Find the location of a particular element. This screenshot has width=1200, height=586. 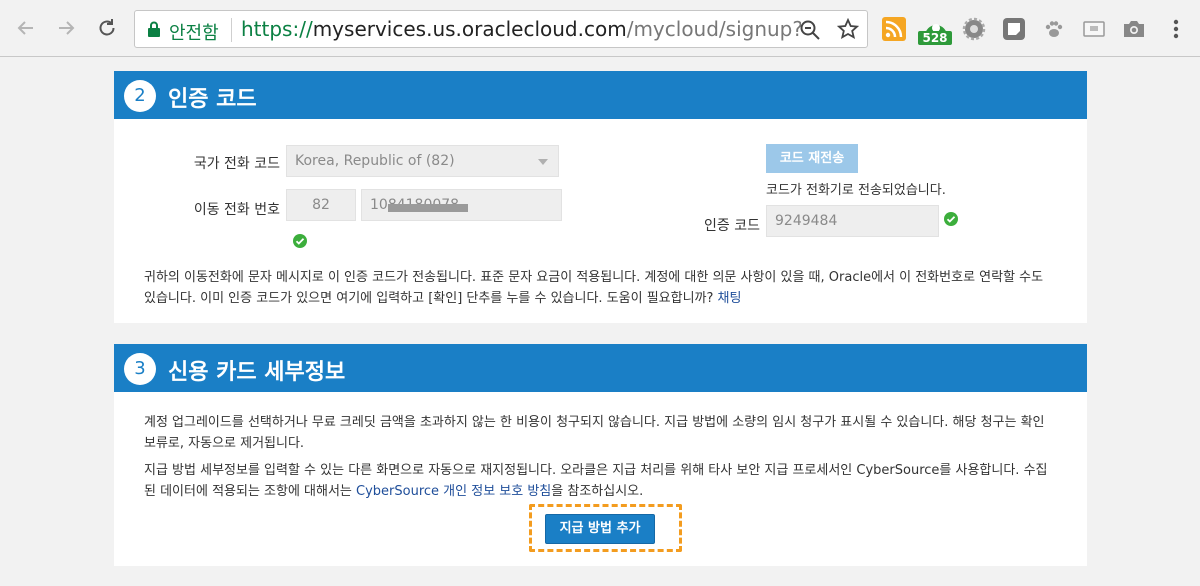

extension-badge-count: 528 is located at coordinates (935, 38).